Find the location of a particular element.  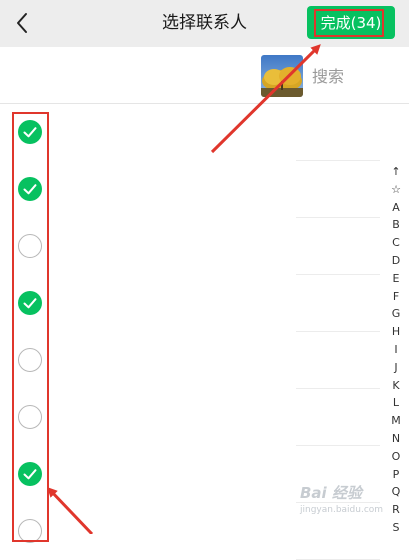

done-button: 完成(34) is located at coordinates (351, 22).